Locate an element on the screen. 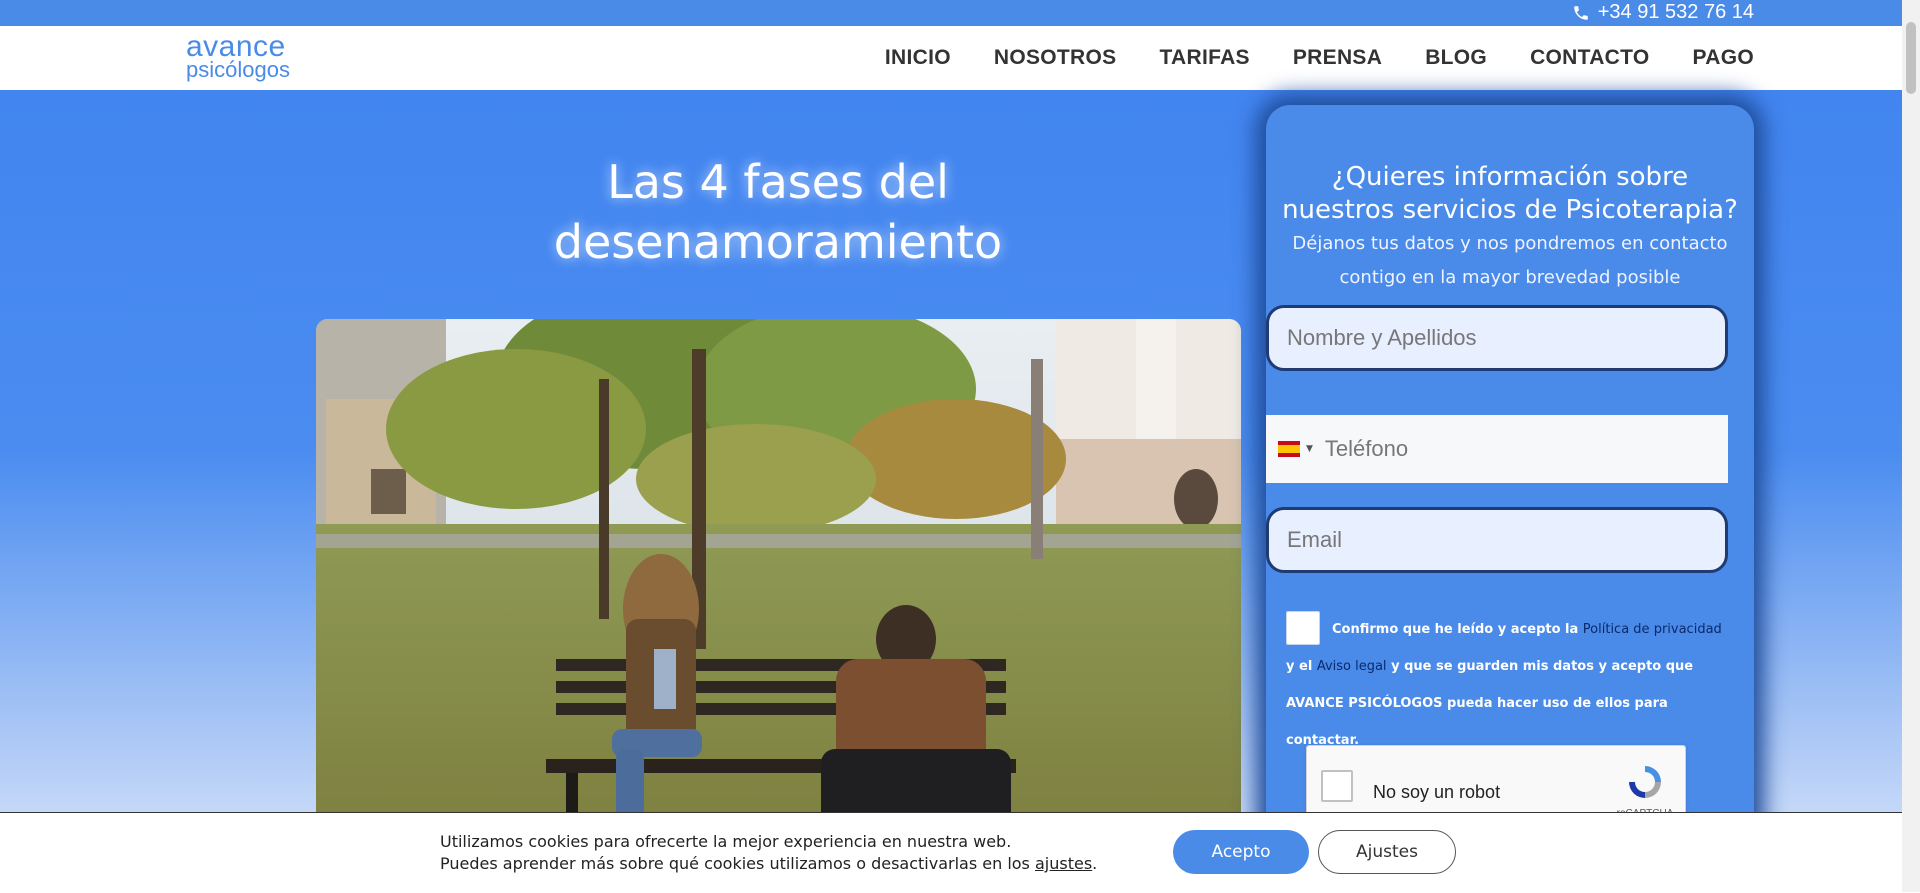 The height and width of the screenshot is (893, 1920). nav-item-tarifas: TARIFAS is located at coordinates (1204, 58).